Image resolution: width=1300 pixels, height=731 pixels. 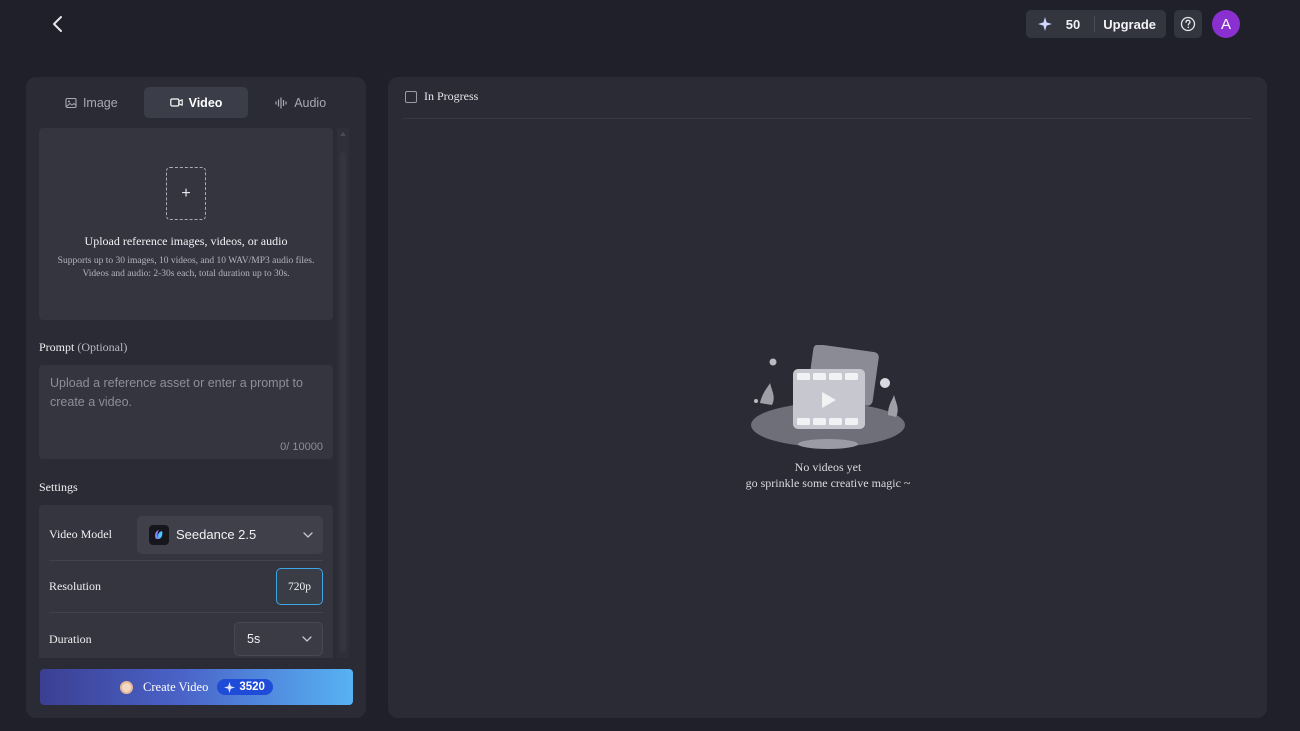 I want to click on audio-wave-icon, so click(x=281, y=102).